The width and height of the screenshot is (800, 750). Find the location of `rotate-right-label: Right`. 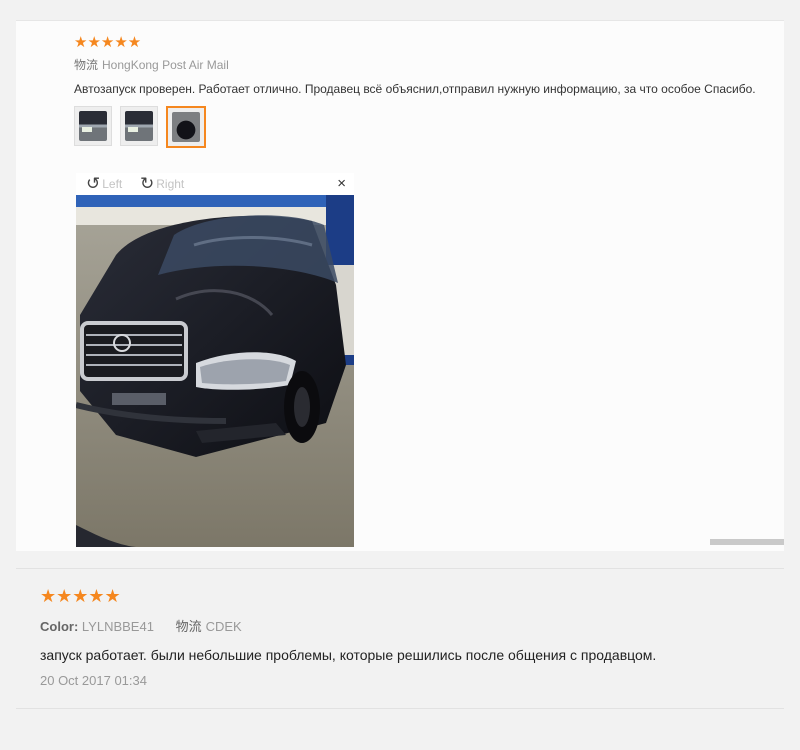

rotate-right-label: Right is located at coordinates (170, 184).